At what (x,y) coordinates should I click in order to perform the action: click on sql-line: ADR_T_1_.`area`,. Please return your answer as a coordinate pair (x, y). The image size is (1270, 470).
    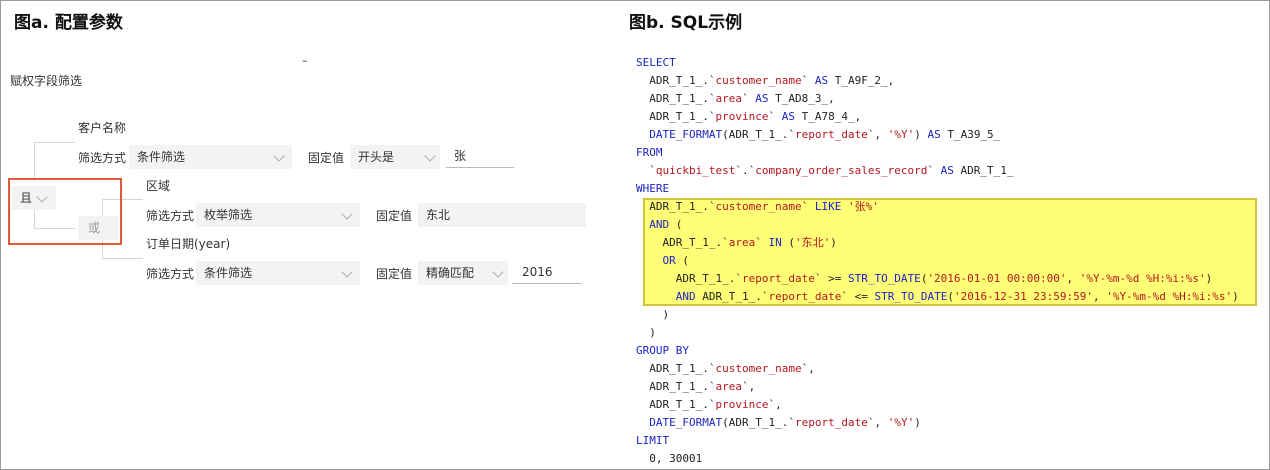
    Looking at the image, I should click on (696, 386).